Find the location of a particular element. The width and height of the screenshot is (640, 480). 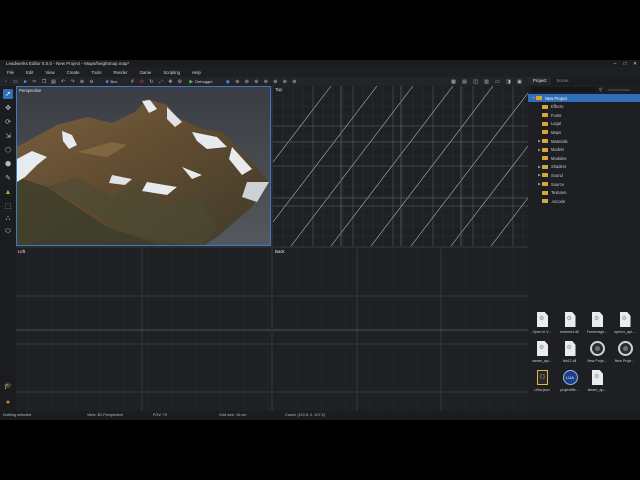

close-button: ✕ is located at coordinates (635, 64).